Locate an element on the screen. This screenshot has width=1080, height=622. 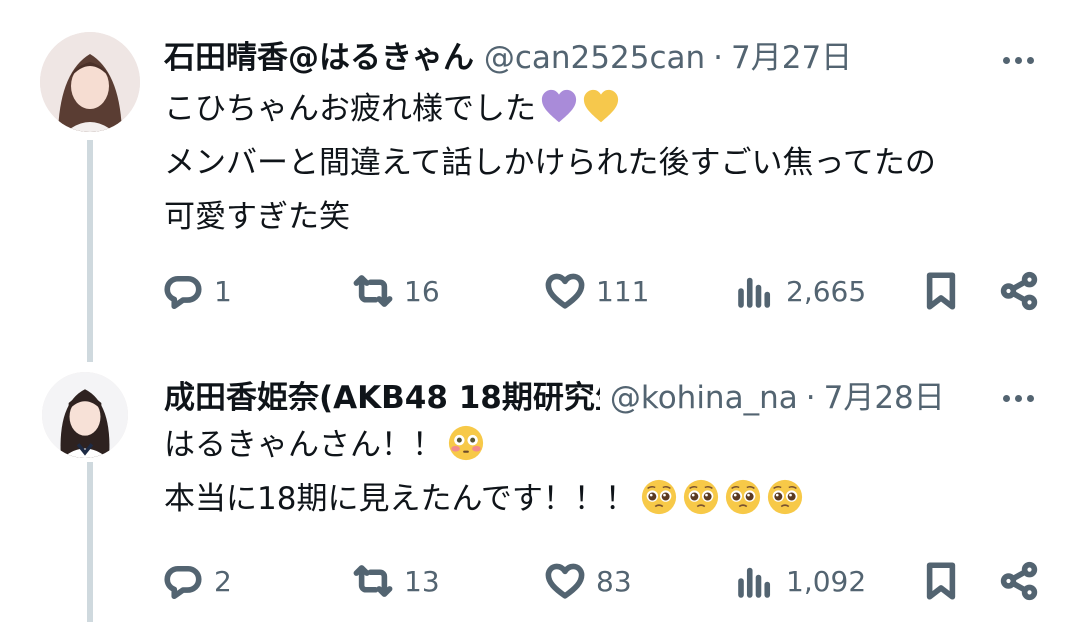
tweet-header: 石田晴香@はるきゃん @can2525can · 7月27日 is located at coordinates (562, 58).